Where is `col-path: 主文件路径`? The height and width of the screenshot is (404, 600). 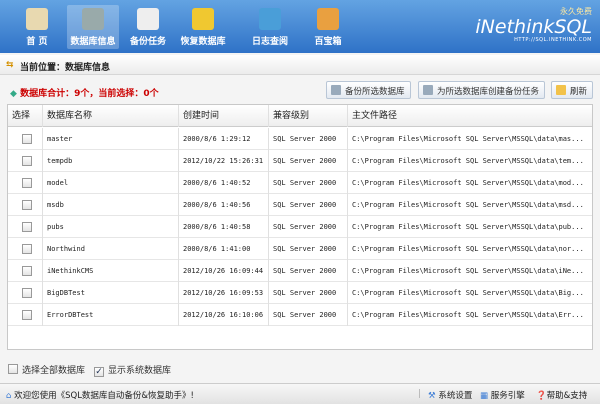 col-path: 主文件路径 is located at coordinates (470, 116).